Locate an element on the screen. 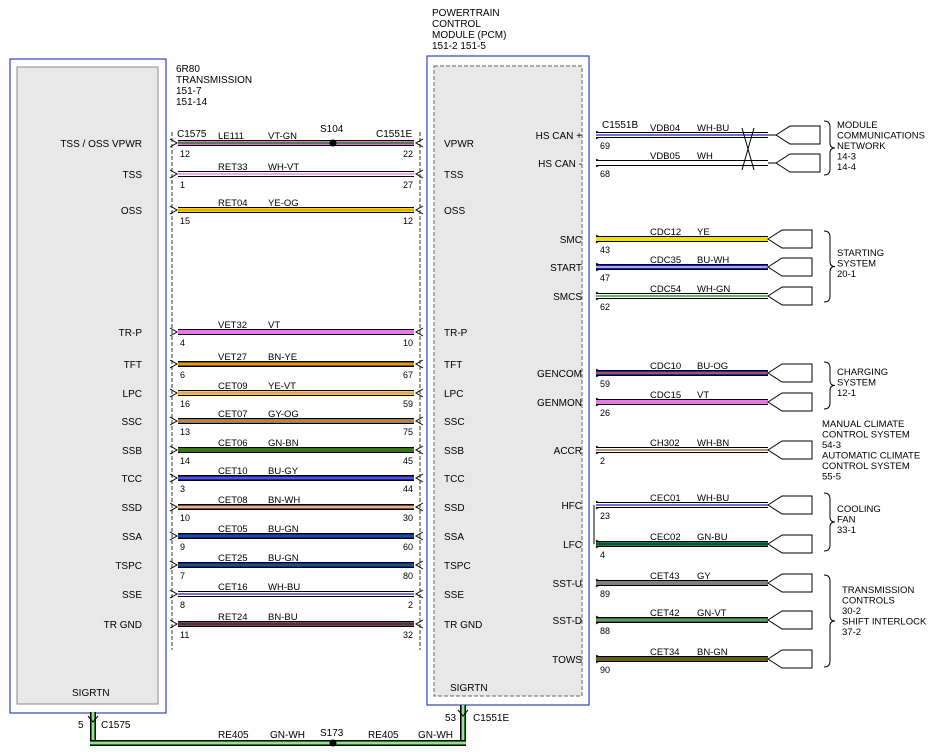 The image size is (943, 756). destination-label-line: 12-1 is located at coordinates (846, 393).